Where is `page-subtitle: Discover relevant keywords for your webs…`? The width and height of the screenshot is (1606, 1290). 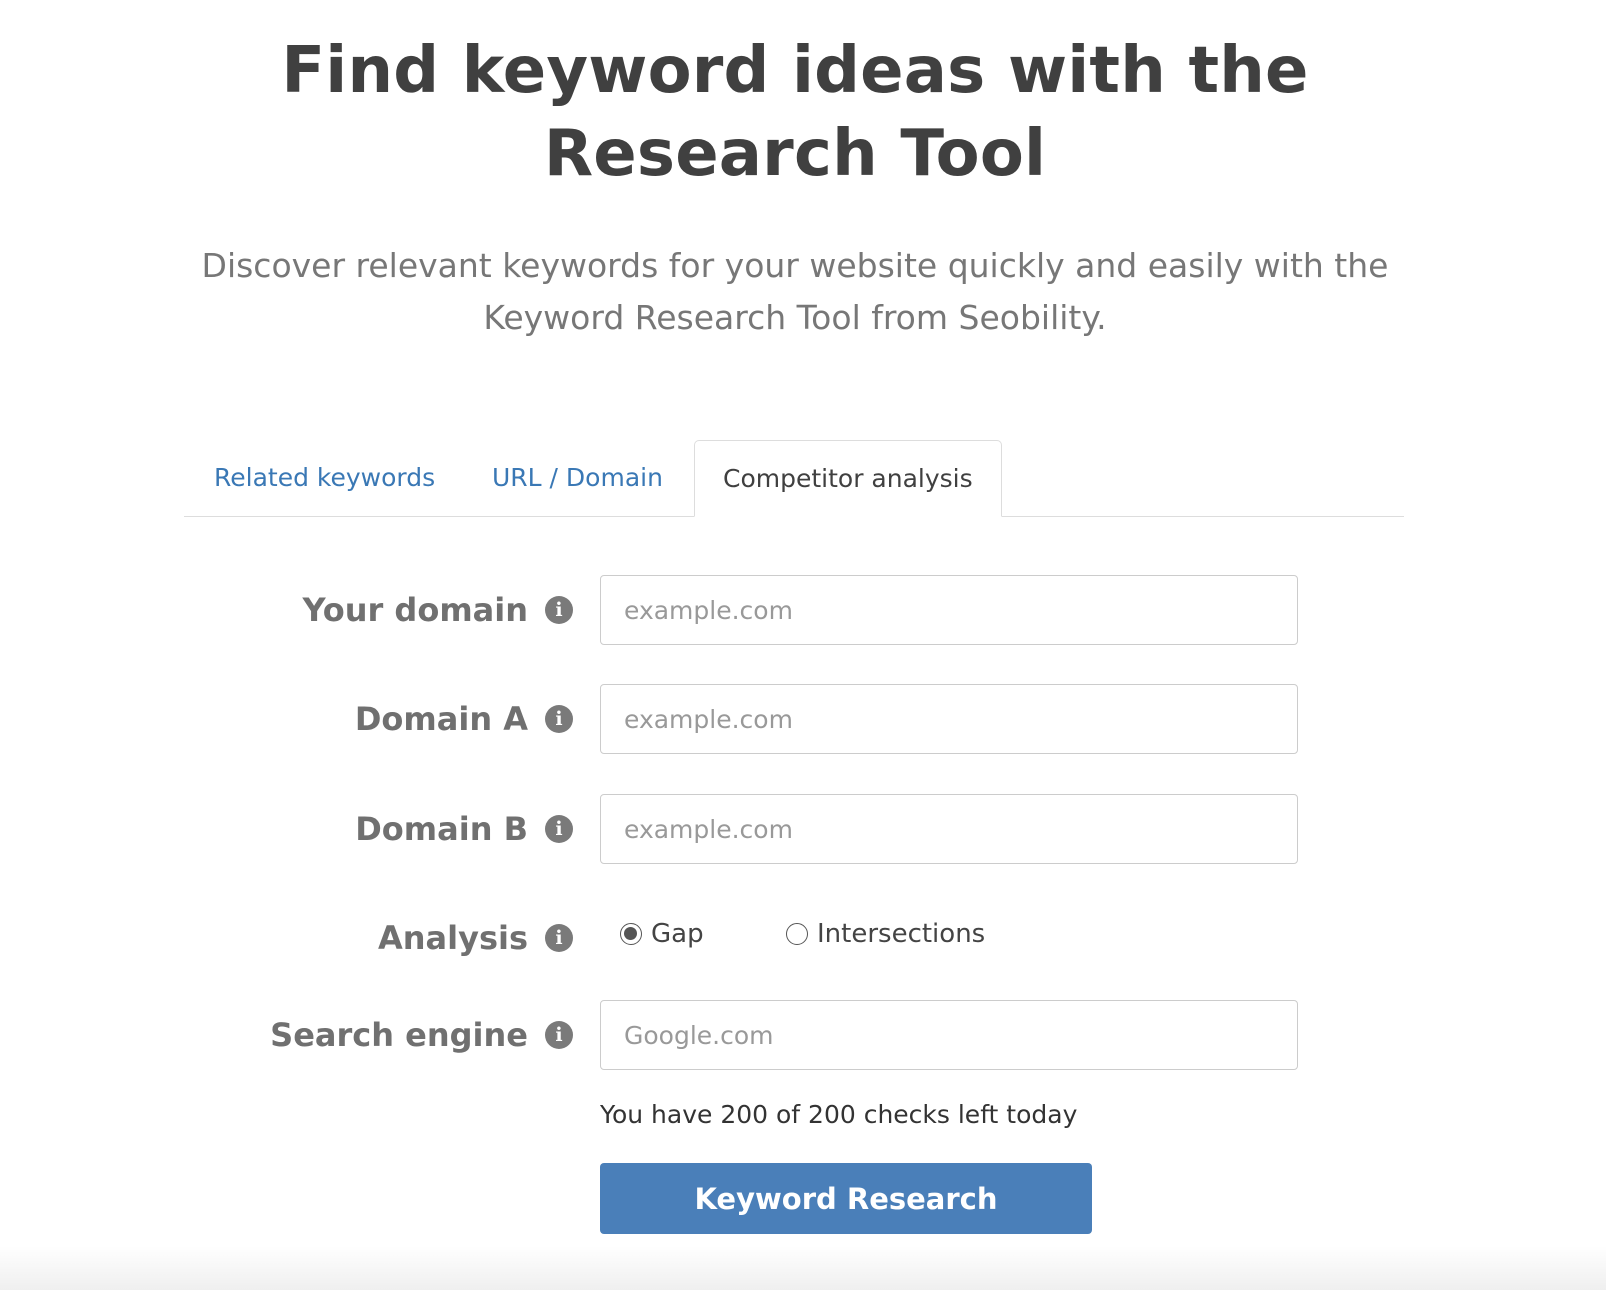 page-subtitle: Discover relevant keywords for your webs… is located at coordinates (795, 292).